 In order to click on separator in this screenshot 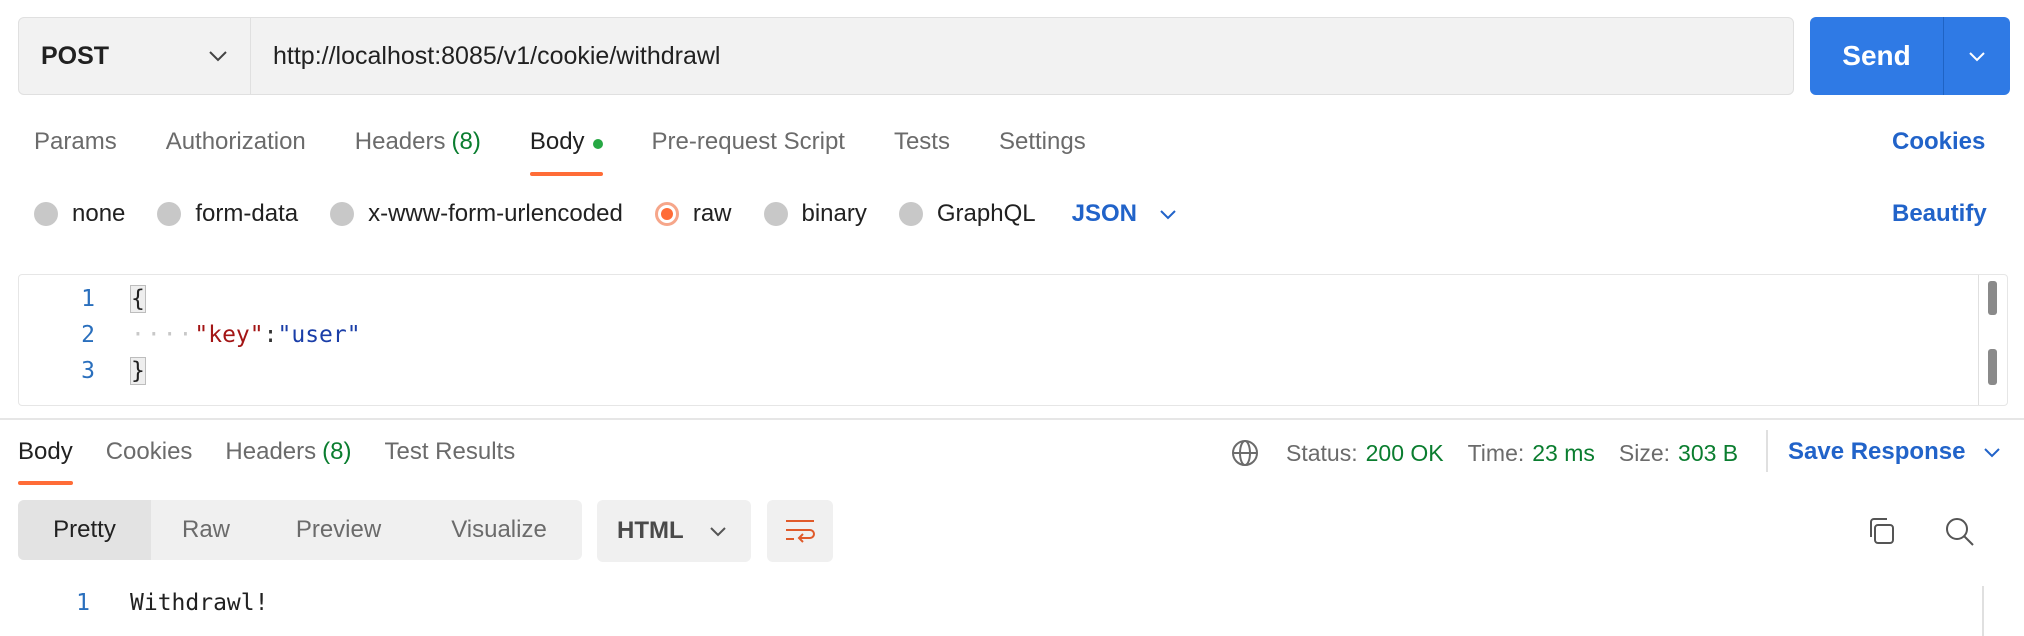, I will do `click(1767, 451)`.